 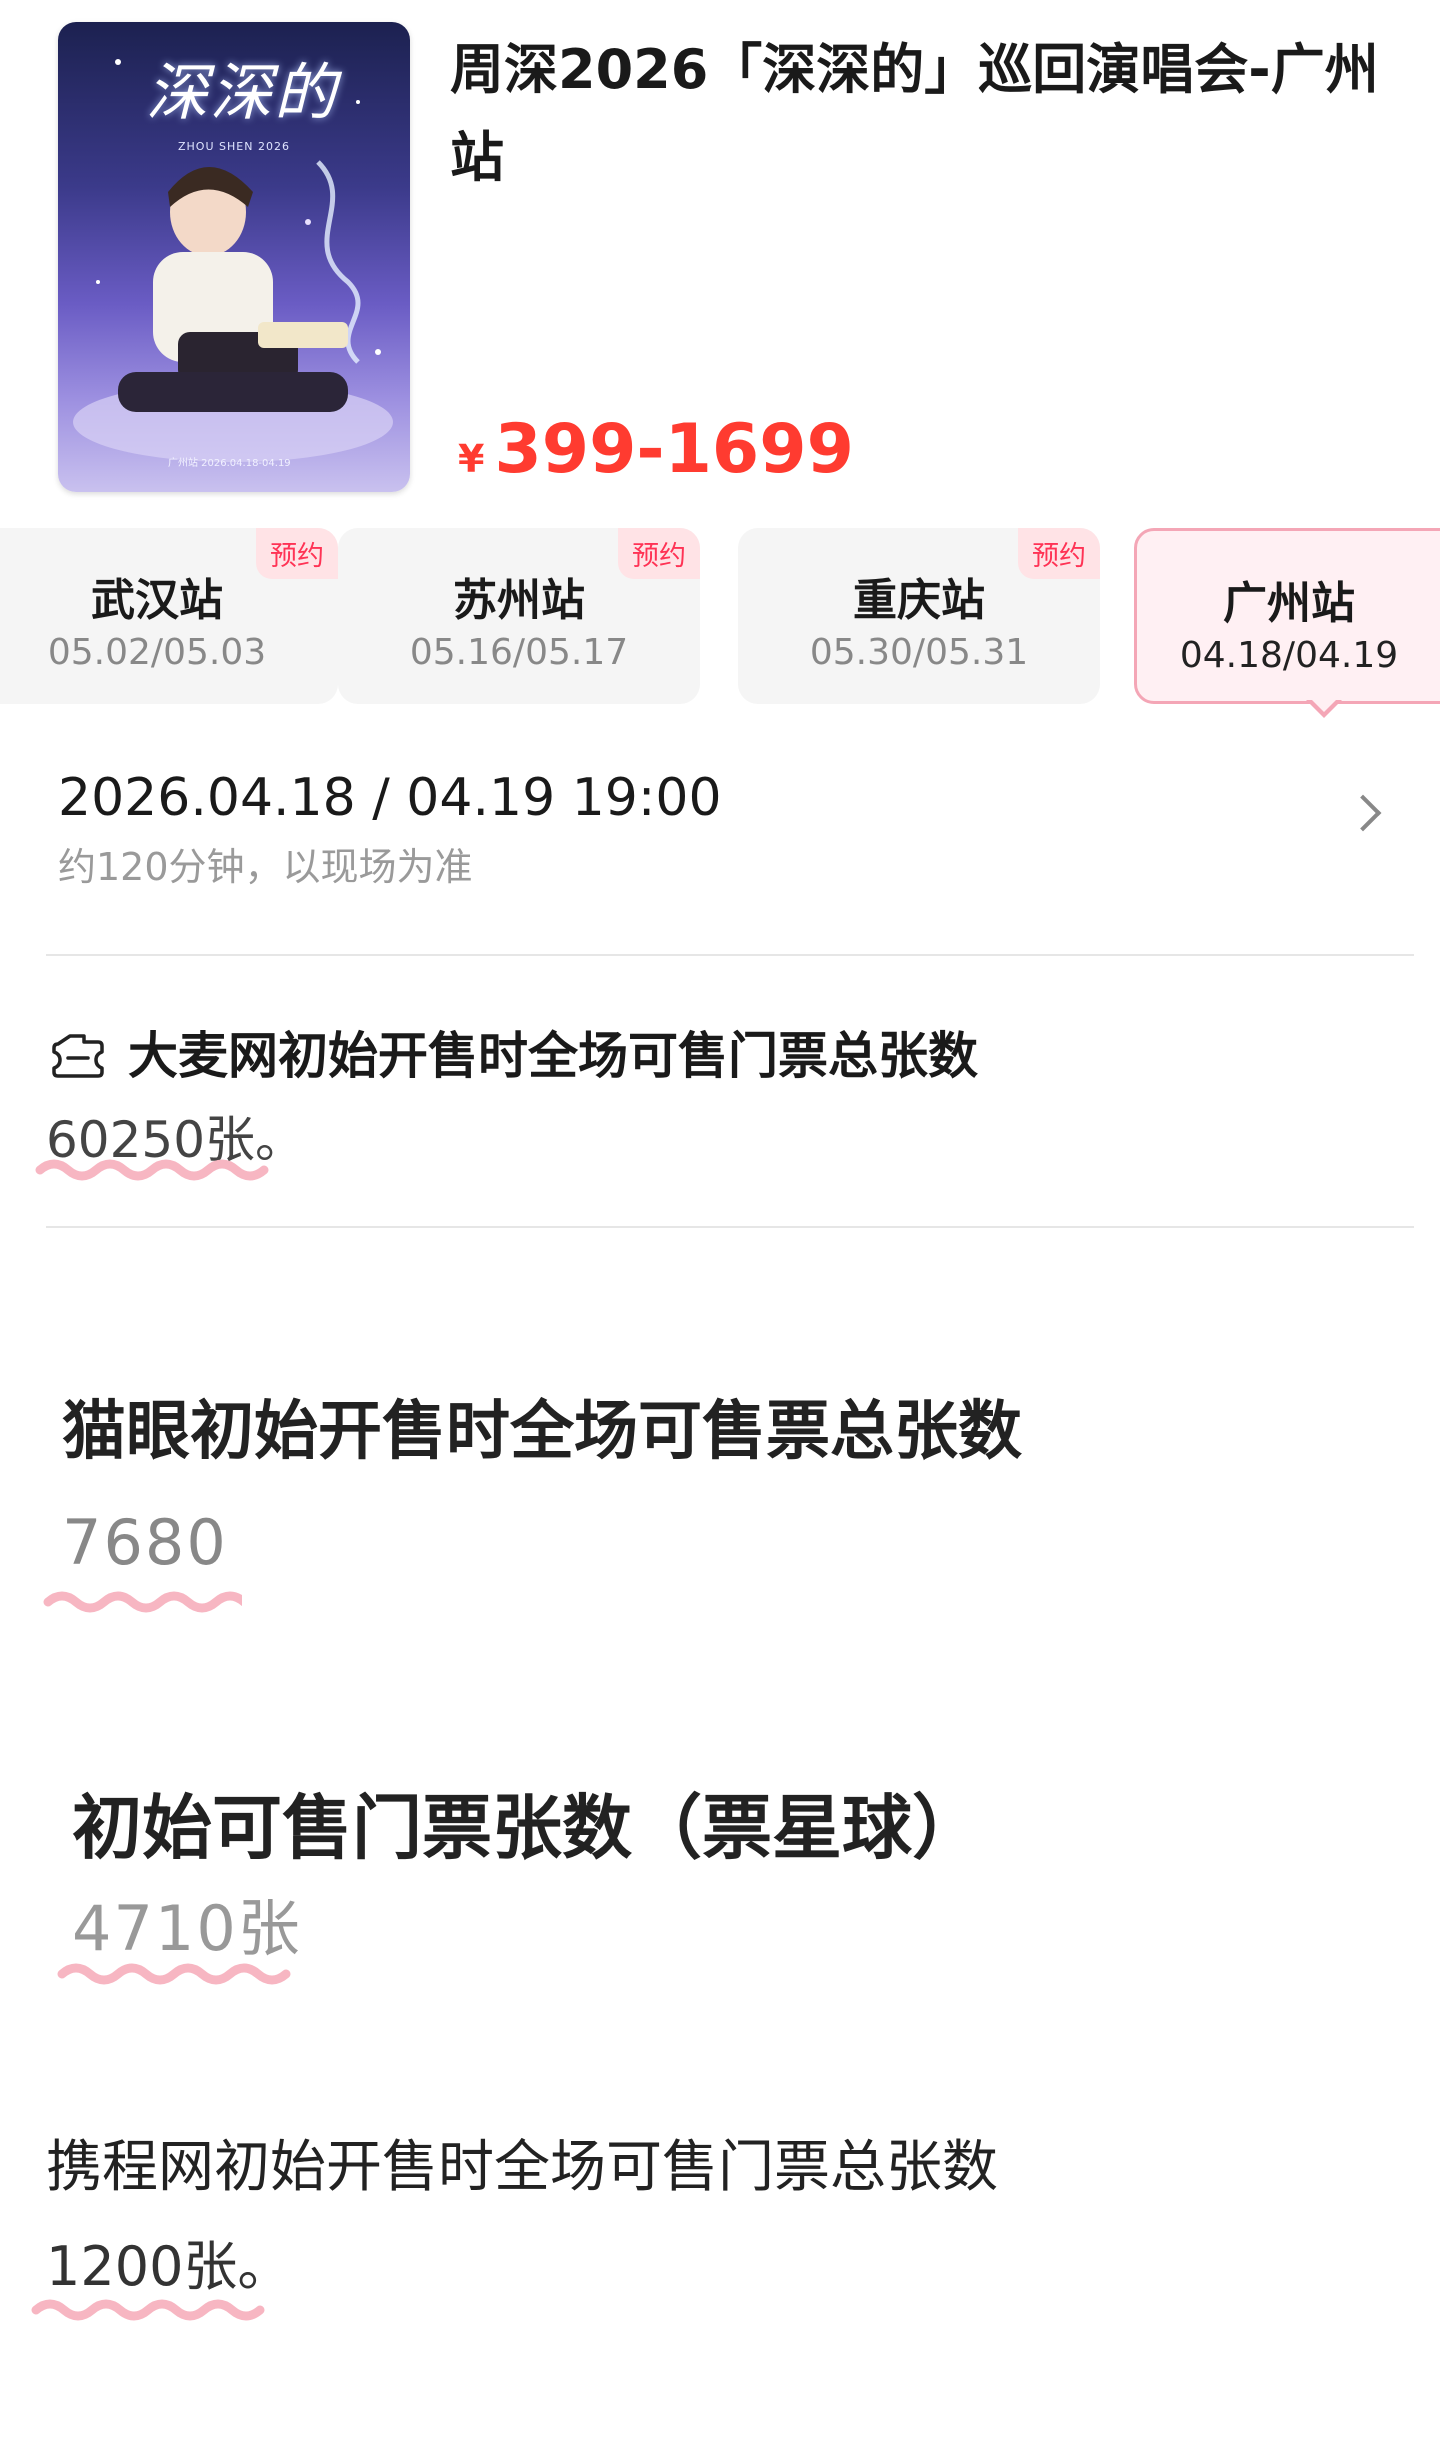 I want to click on price-range: ¥ 399-1699, so click(x=656, y=449).